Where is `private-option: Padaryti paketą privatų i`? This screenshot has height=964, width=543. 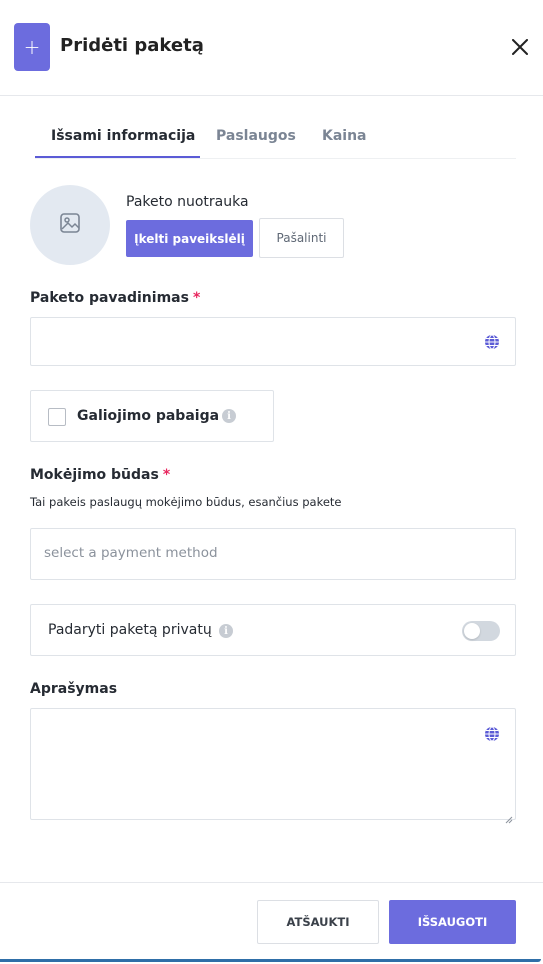
private-option: Padaryti paketą privatų i is located at coordinates (273, 630).